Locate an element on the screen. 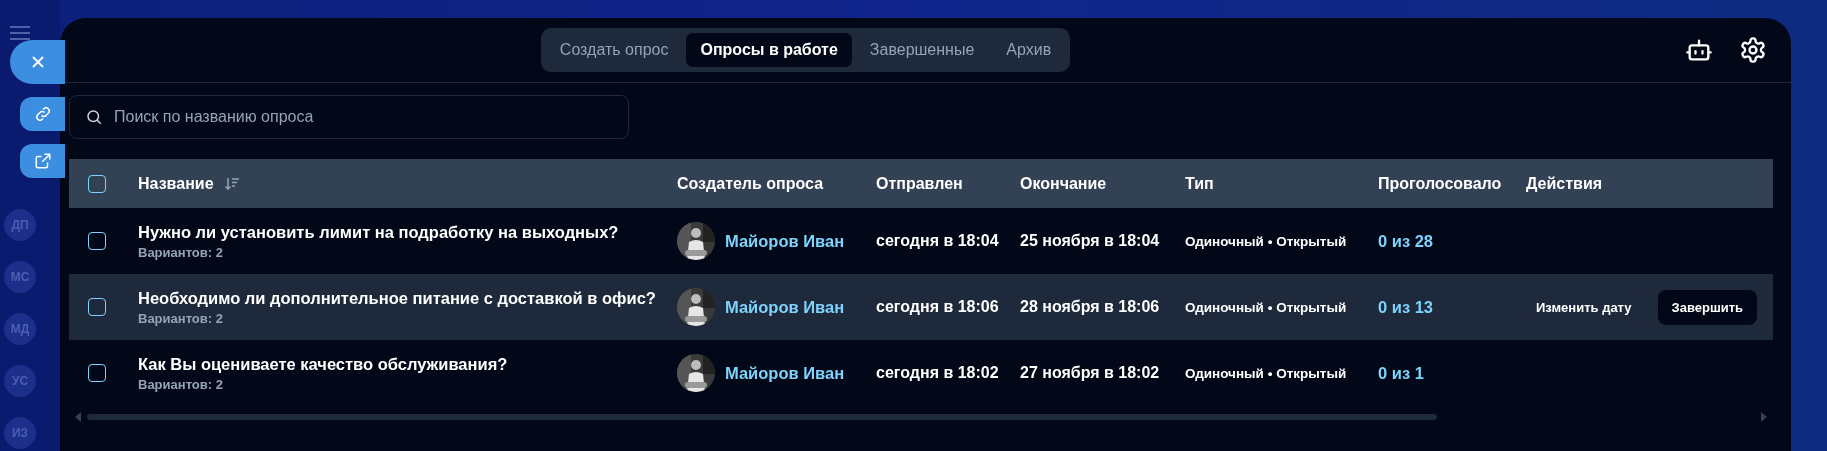 Image resolution: width=1827 pixels, height=451 pixels. search-field: Поиск по названию опроса is located at coordinates (349, 117).